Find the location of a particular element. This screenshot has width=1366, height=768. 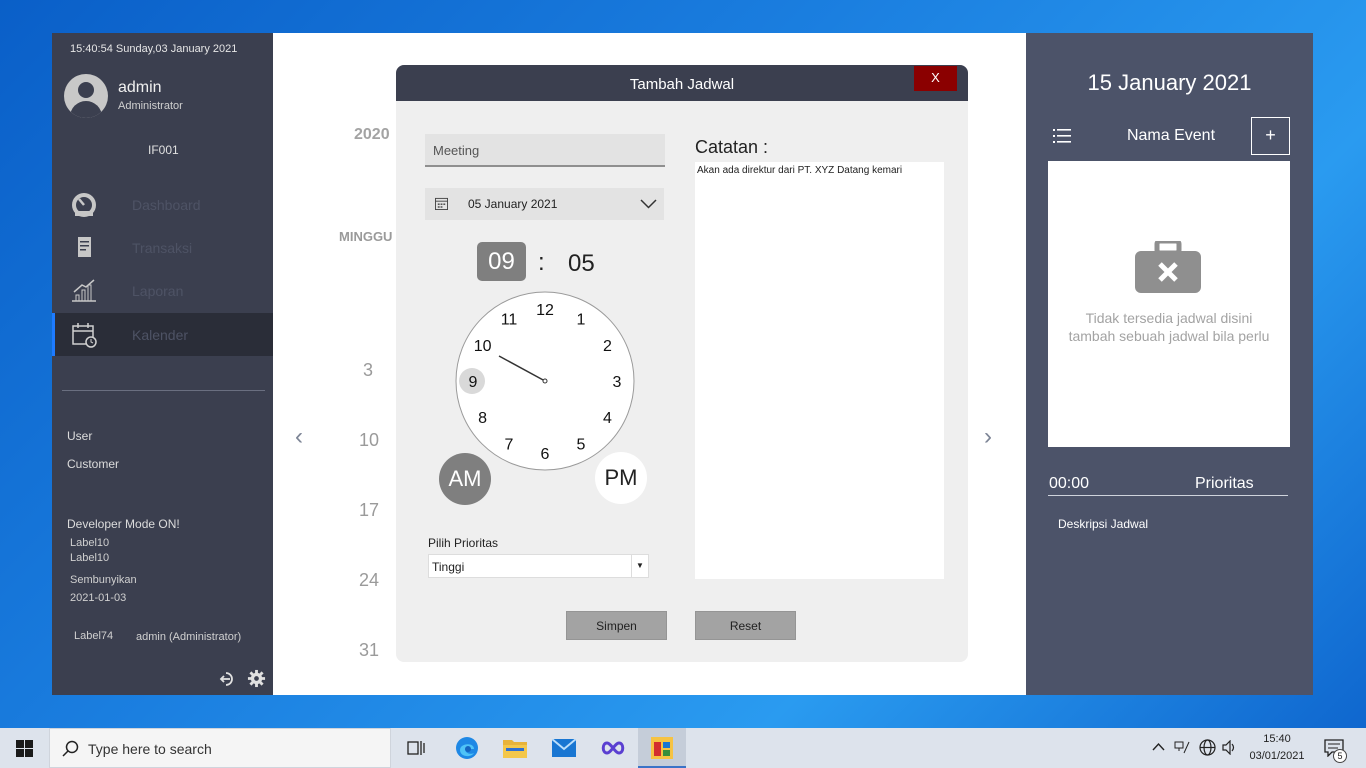

clock-number: 2 is located at coordinates (607, 346).